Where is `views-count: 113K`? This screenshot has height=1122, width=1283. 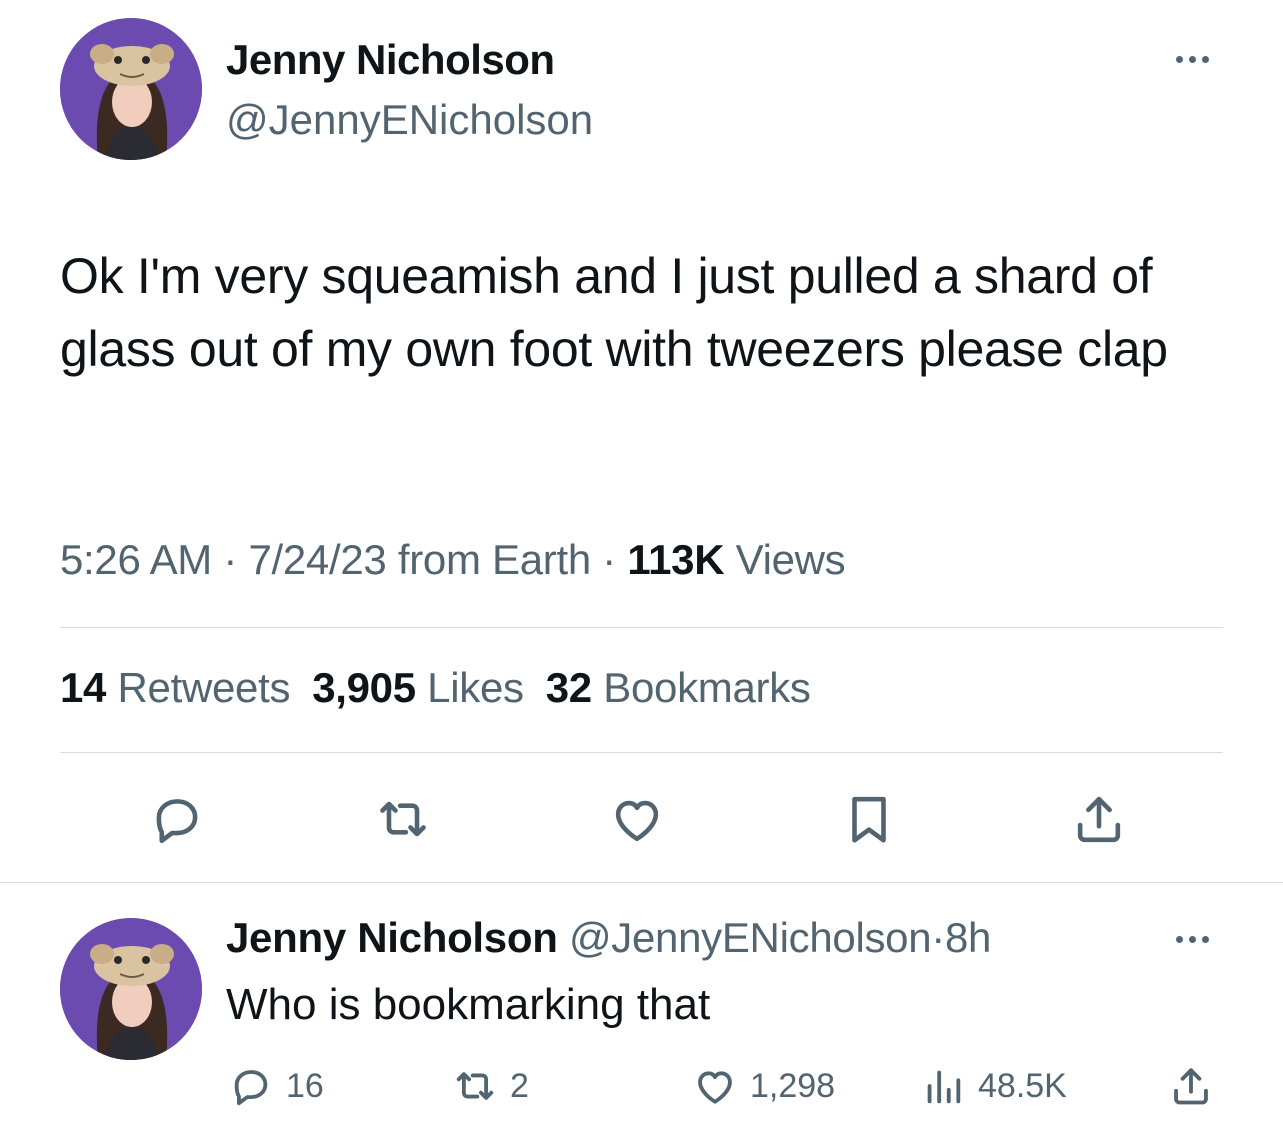 views-count: 113K is located at coordinates (675, 559).